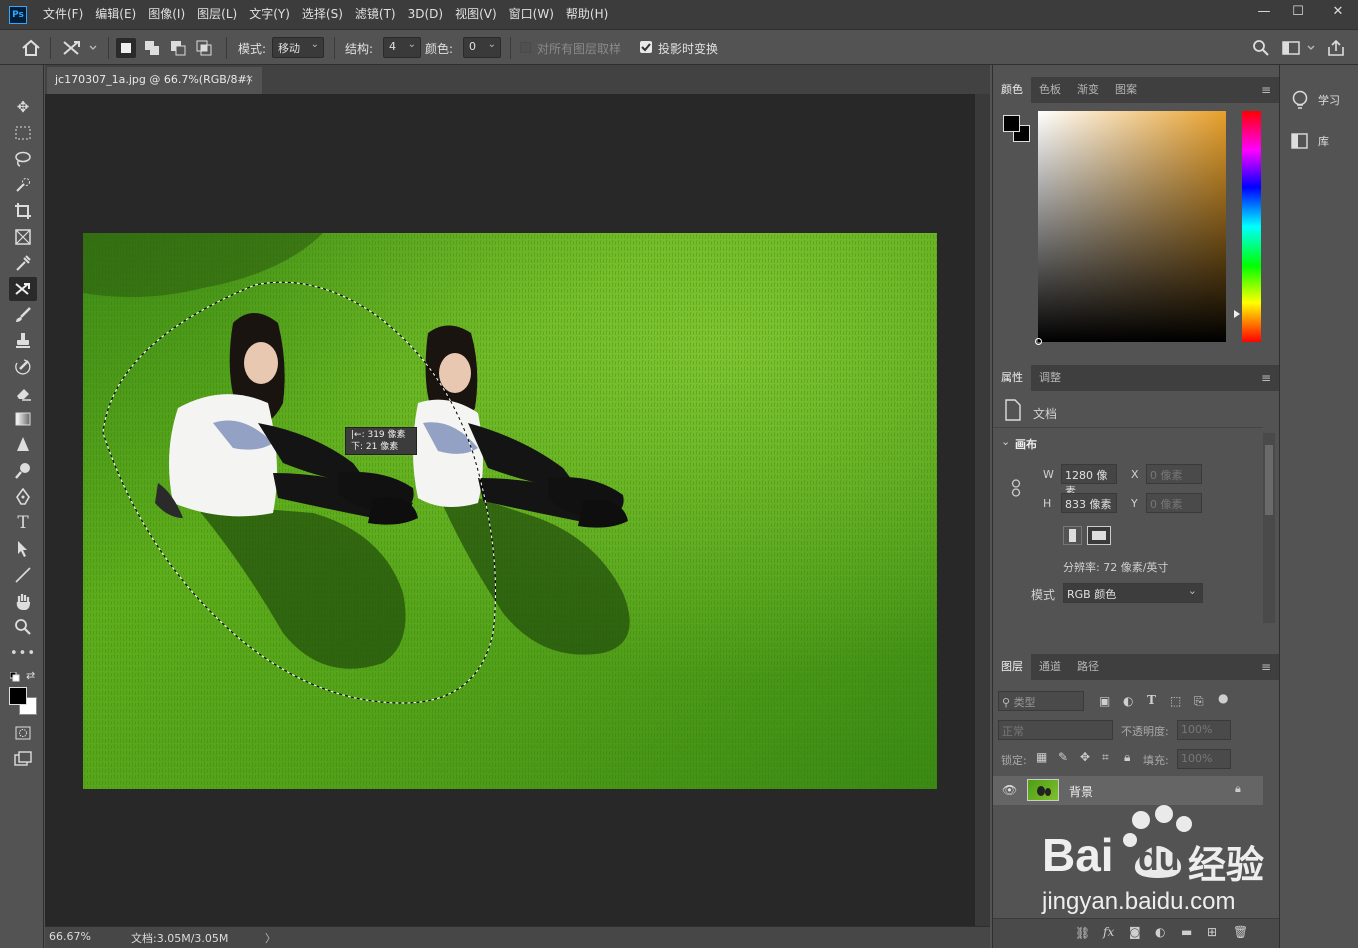 This screenshot has width=1358, height=948. What do you see at coordinates (1011, 123) in the screenshot?
I see `color-panel-foreground-swatch` at bounding box center [1011, 123].